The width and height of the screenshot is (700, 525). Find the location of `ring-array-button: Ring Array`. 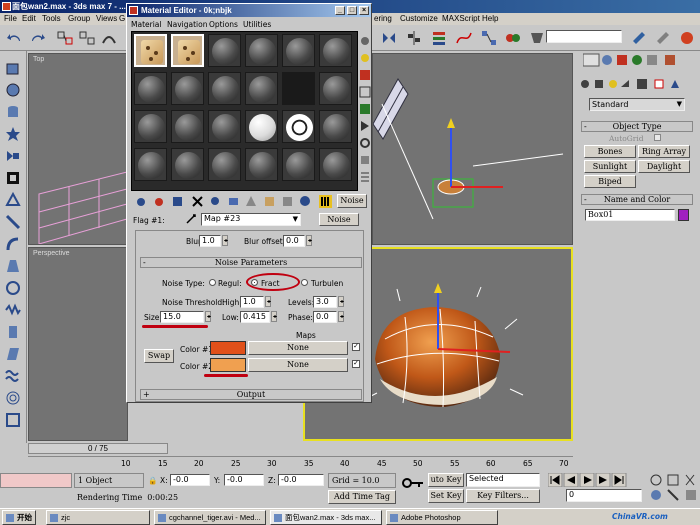

ring-array-button: Ring Array is located at coordinates (664, 151).